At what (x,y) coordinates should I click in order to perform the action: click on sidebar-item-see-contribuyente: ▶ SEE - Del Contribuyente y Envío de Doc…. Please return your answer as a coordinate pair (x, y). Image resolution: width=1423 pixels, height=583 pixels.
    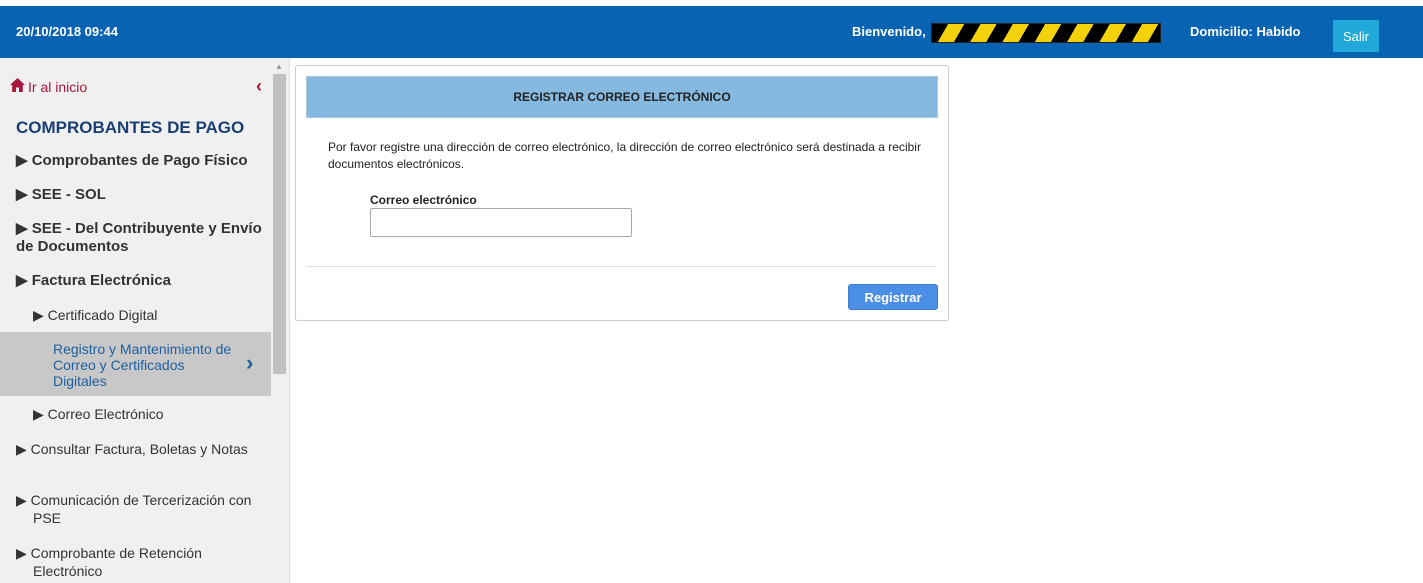
    Looking at the image, I should click on (141, 238).